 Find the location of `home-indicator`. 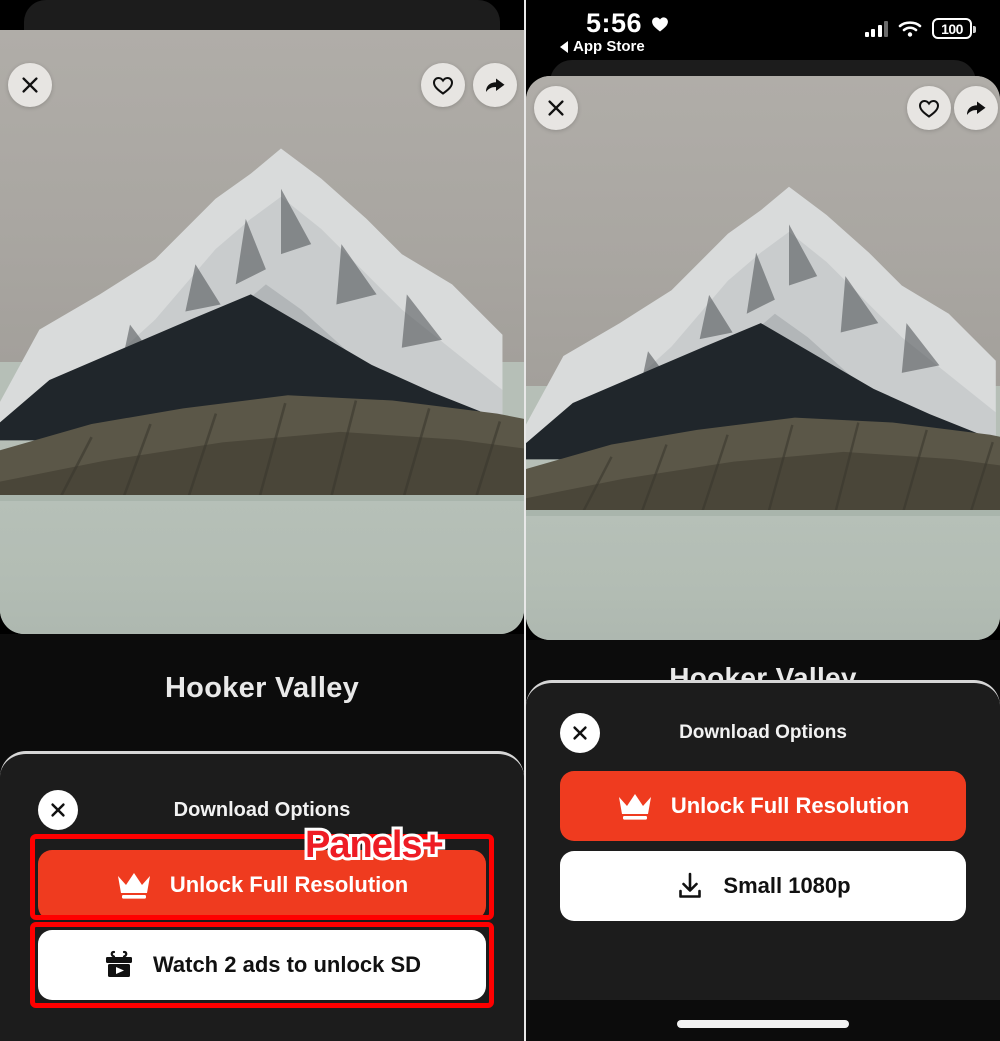

home-indicator is located at coordinates (763, 1024).